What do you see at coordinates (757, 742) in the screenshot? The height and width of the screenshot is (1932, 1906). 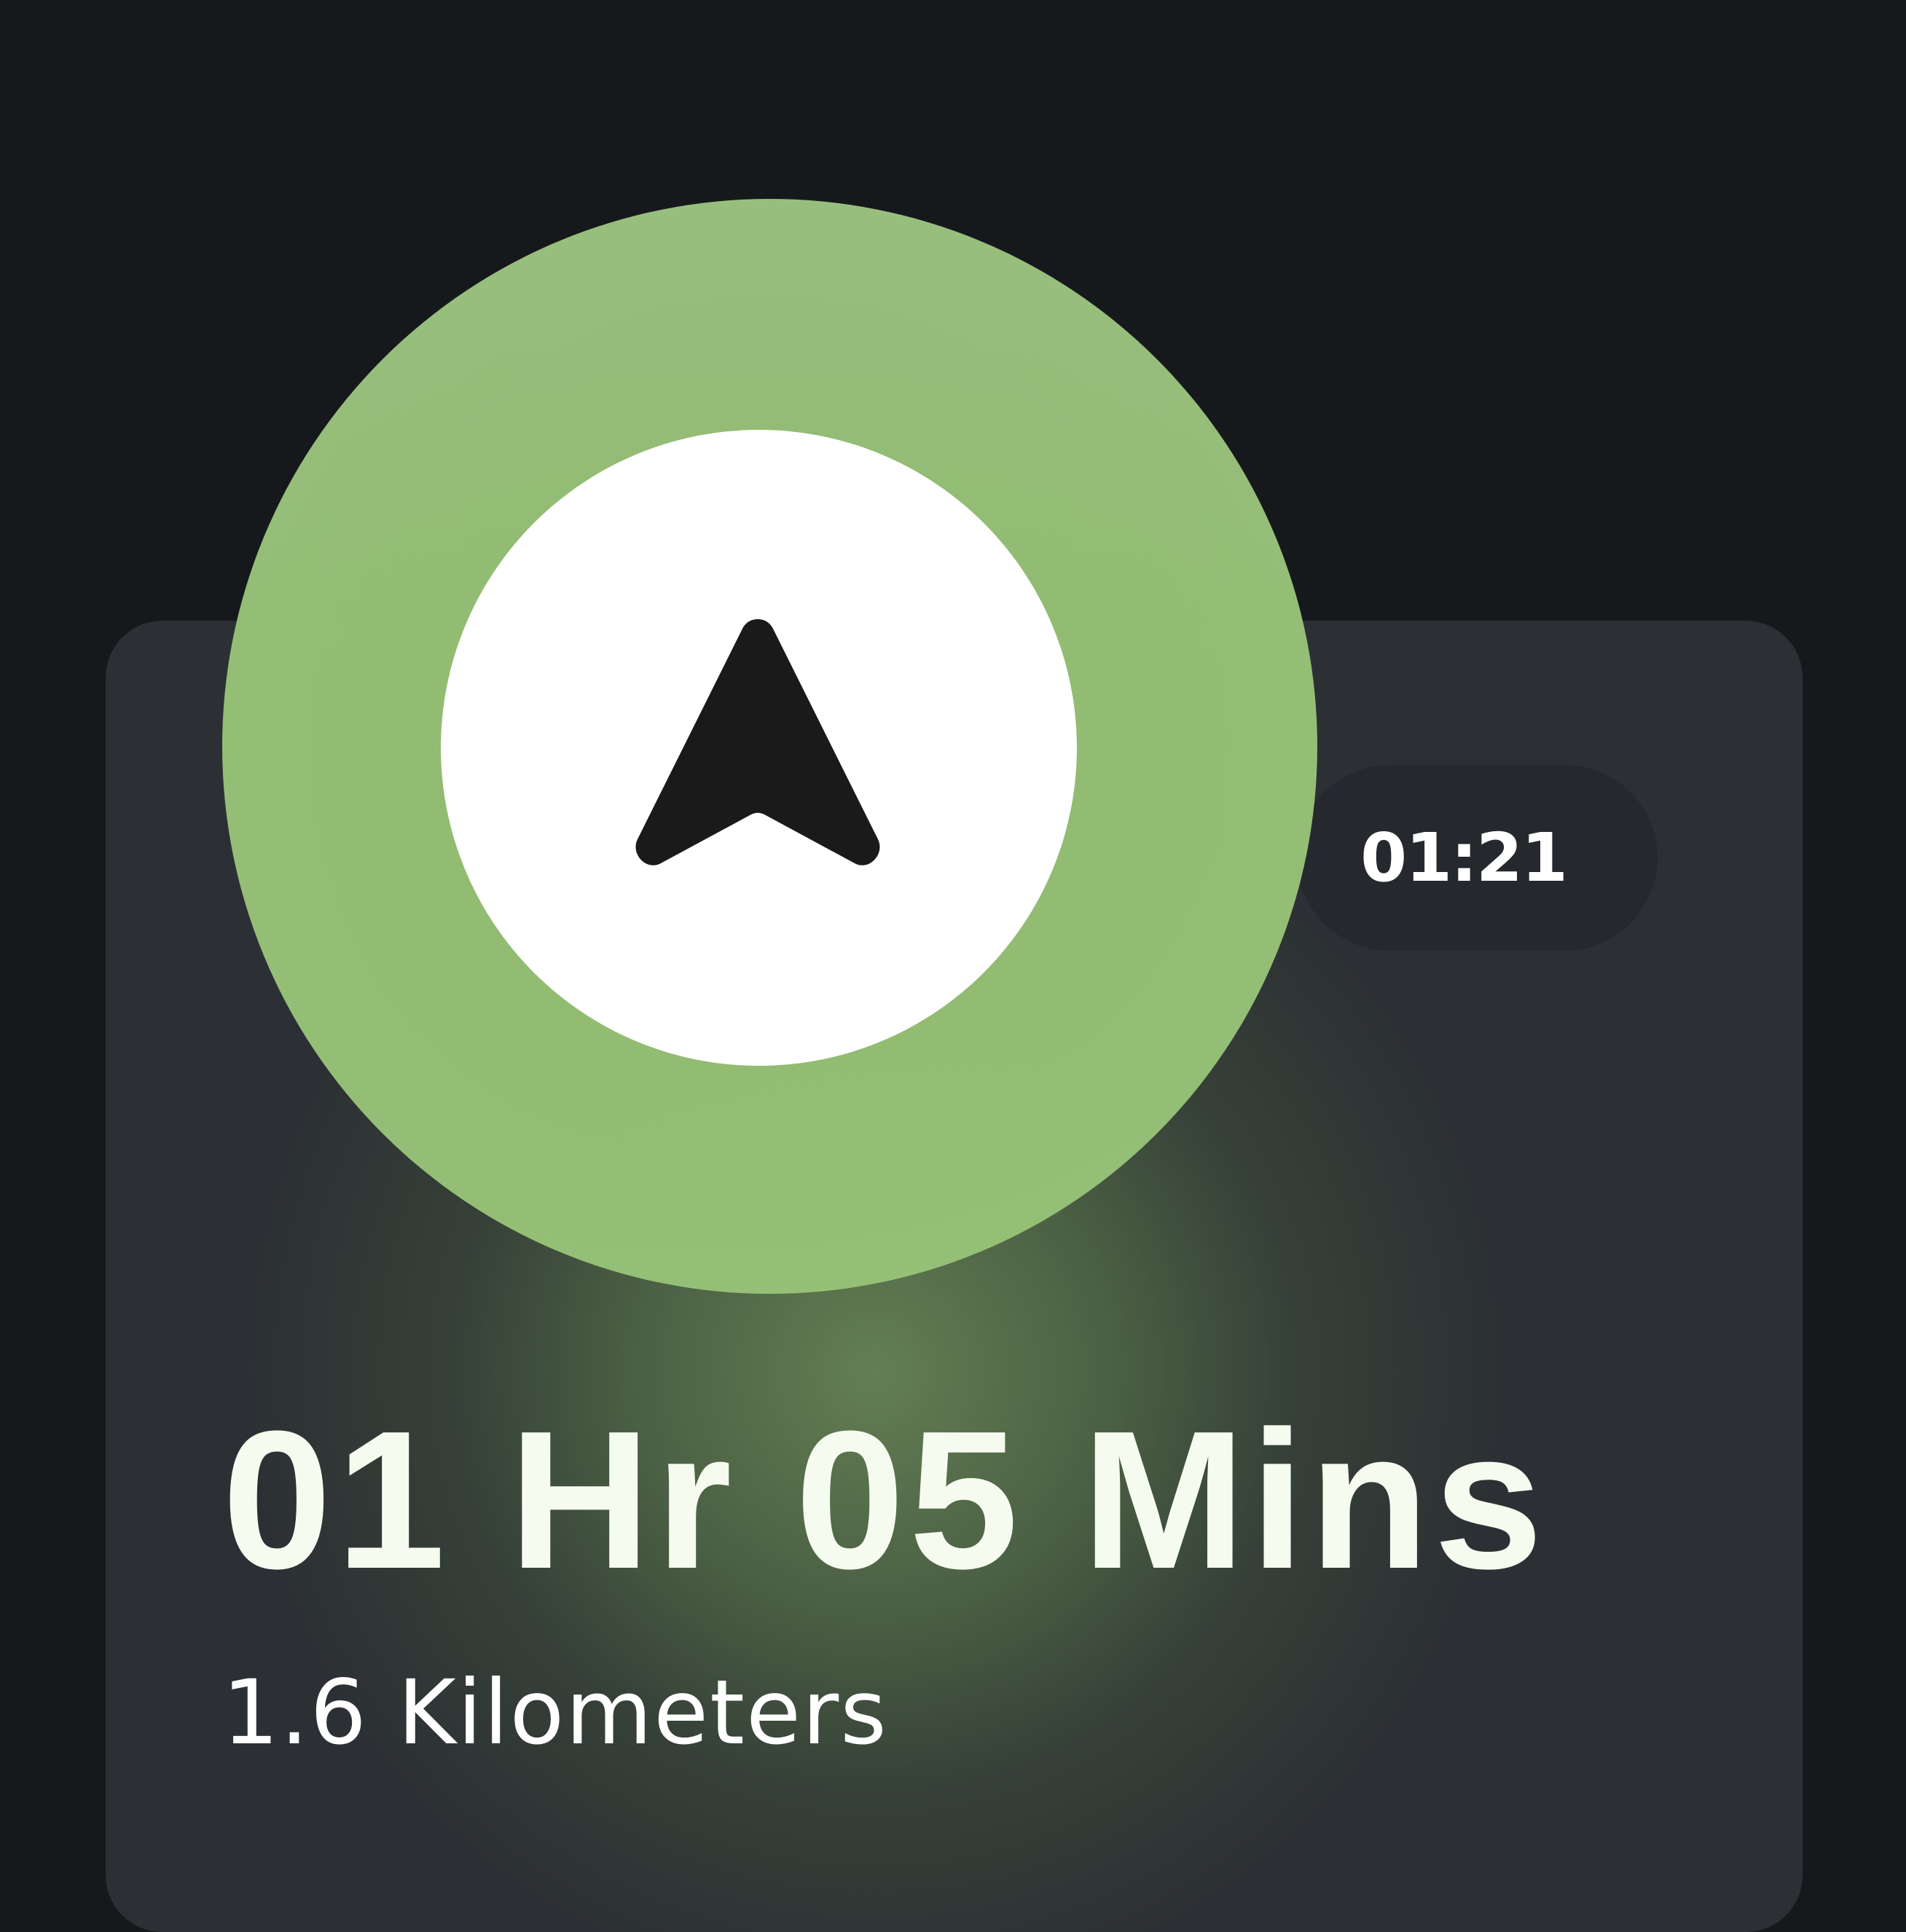 I see `navigation-arrow-icon` at bounding box center [757, 742].